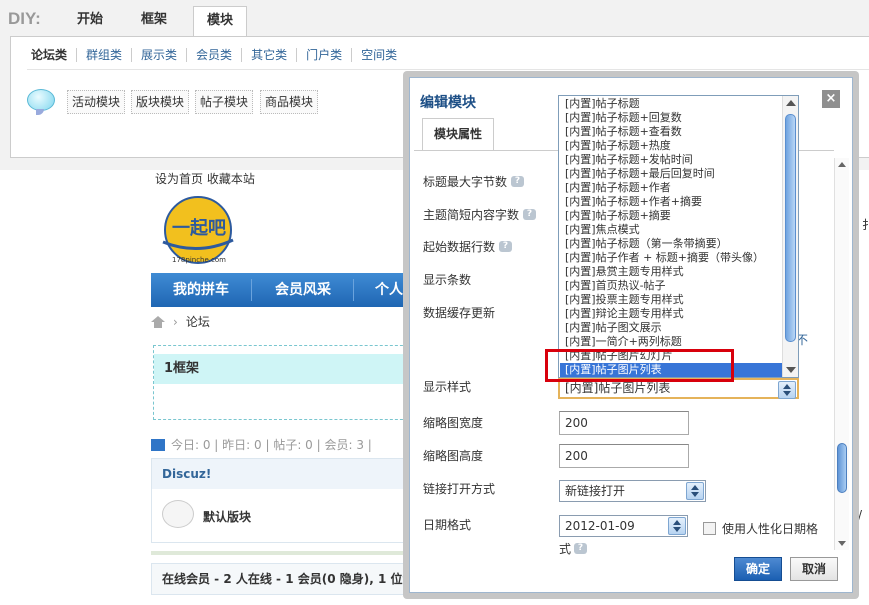 The height and width of the screenshot is (605, 869). I want to click on chart-icon, so click(158, 444).